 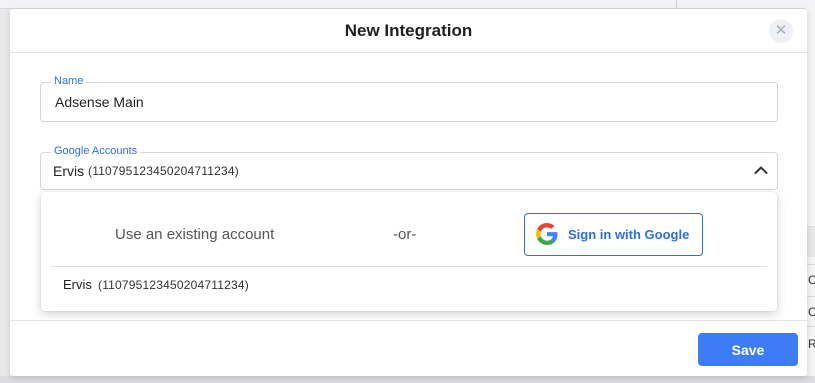 What do you see at coordinates (96, 151) in the screenshot?
I see `google-accounts-label: Google Accounts` at bounding box center [96, 151].